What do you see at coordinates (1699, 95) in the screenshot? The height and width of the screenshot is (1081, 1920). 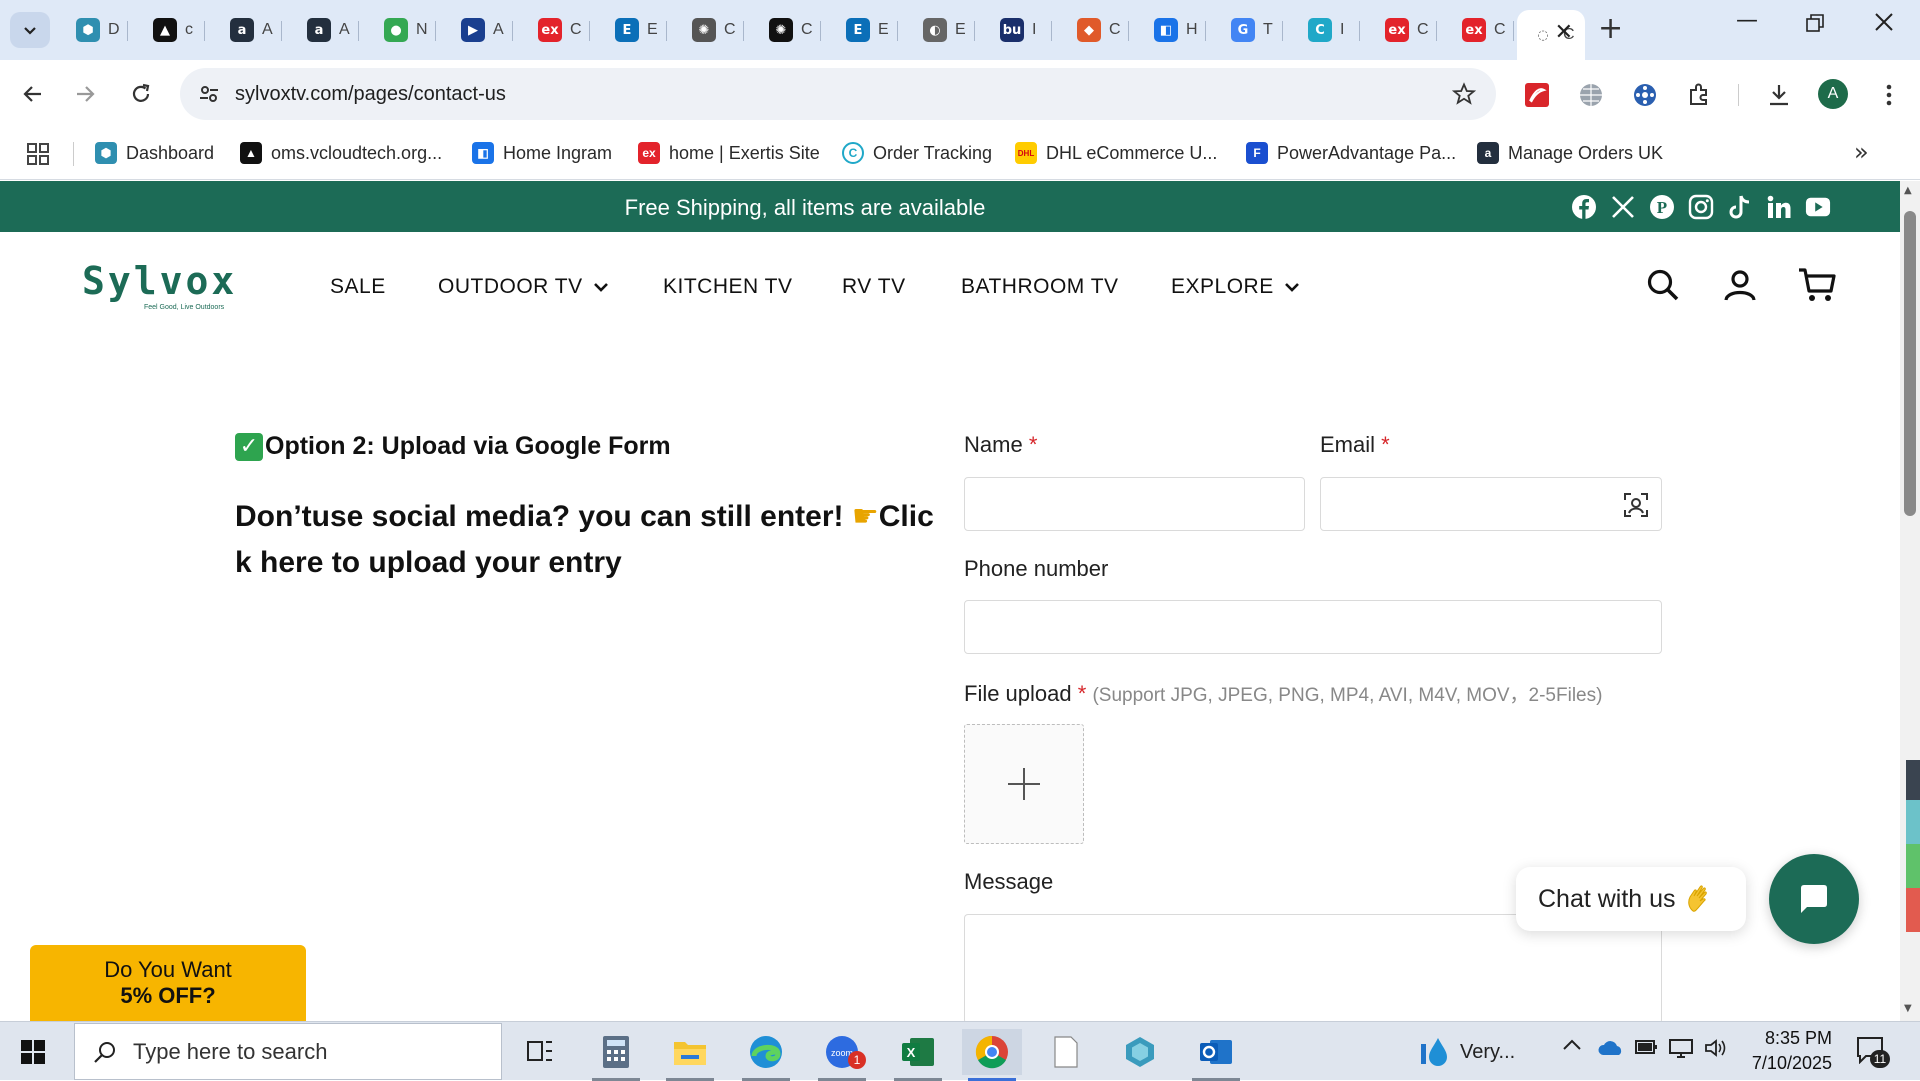 I see `extensions-puzzle-icon` at bounding box center [1699, 95].